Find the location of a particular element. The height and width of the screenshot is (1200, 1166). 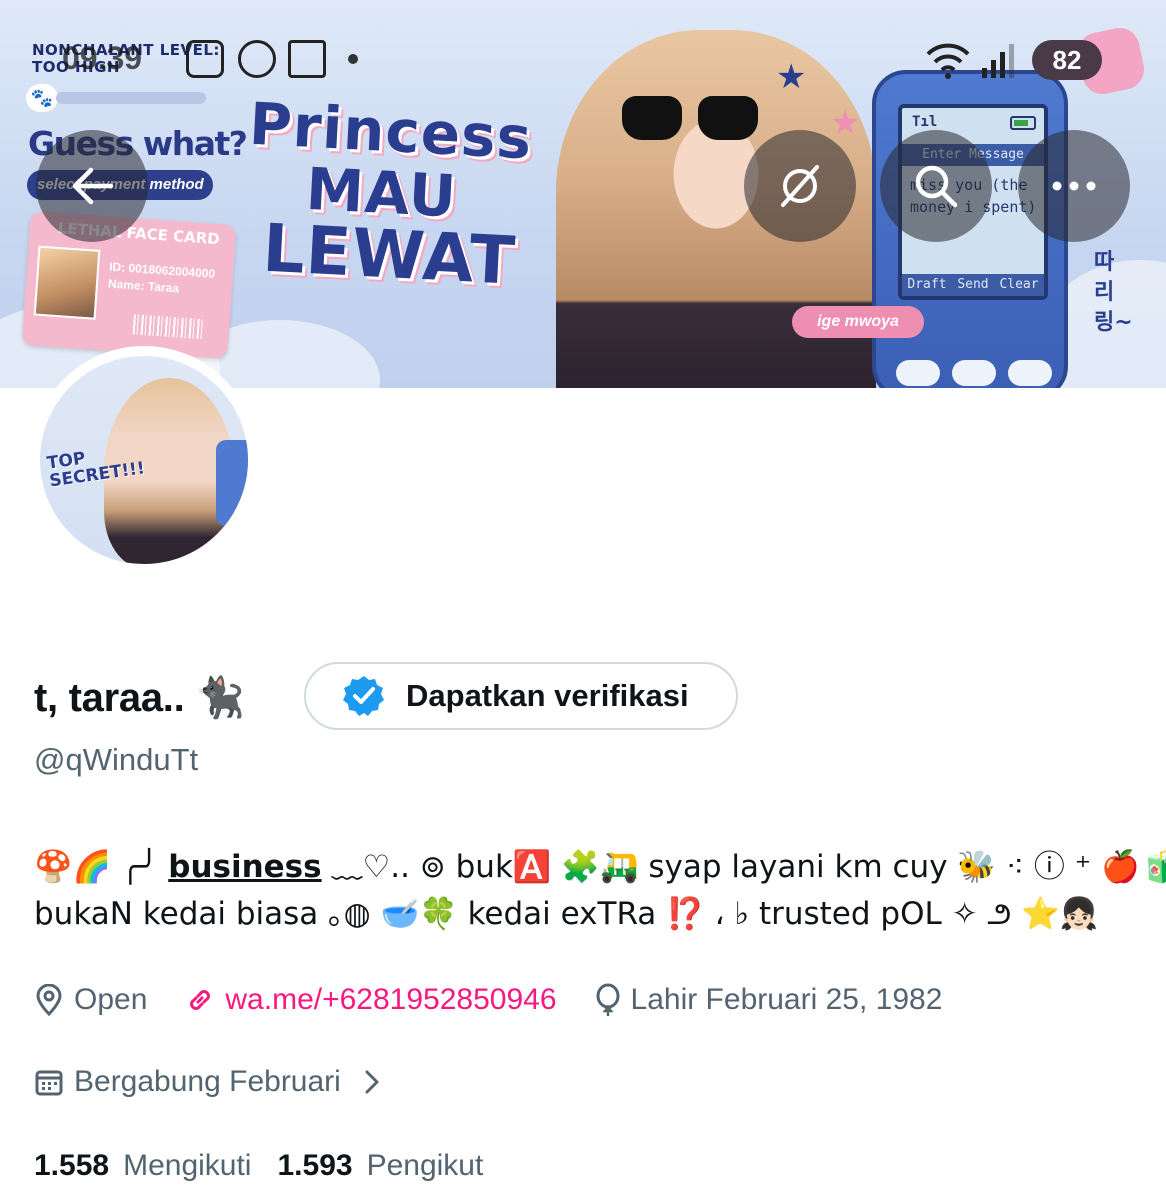

follow-stats: 1.558 Mengikuti 1.593 Pengikut is located at coordinates (271, 1166).